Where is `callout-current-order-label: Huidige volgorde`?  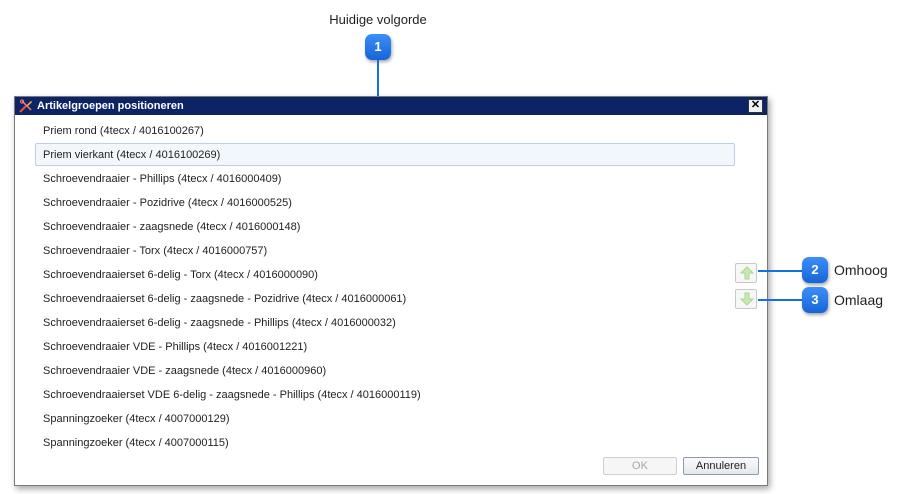 callout-current-order-label: Huidige volgorde is located at coordinates (378, 19).